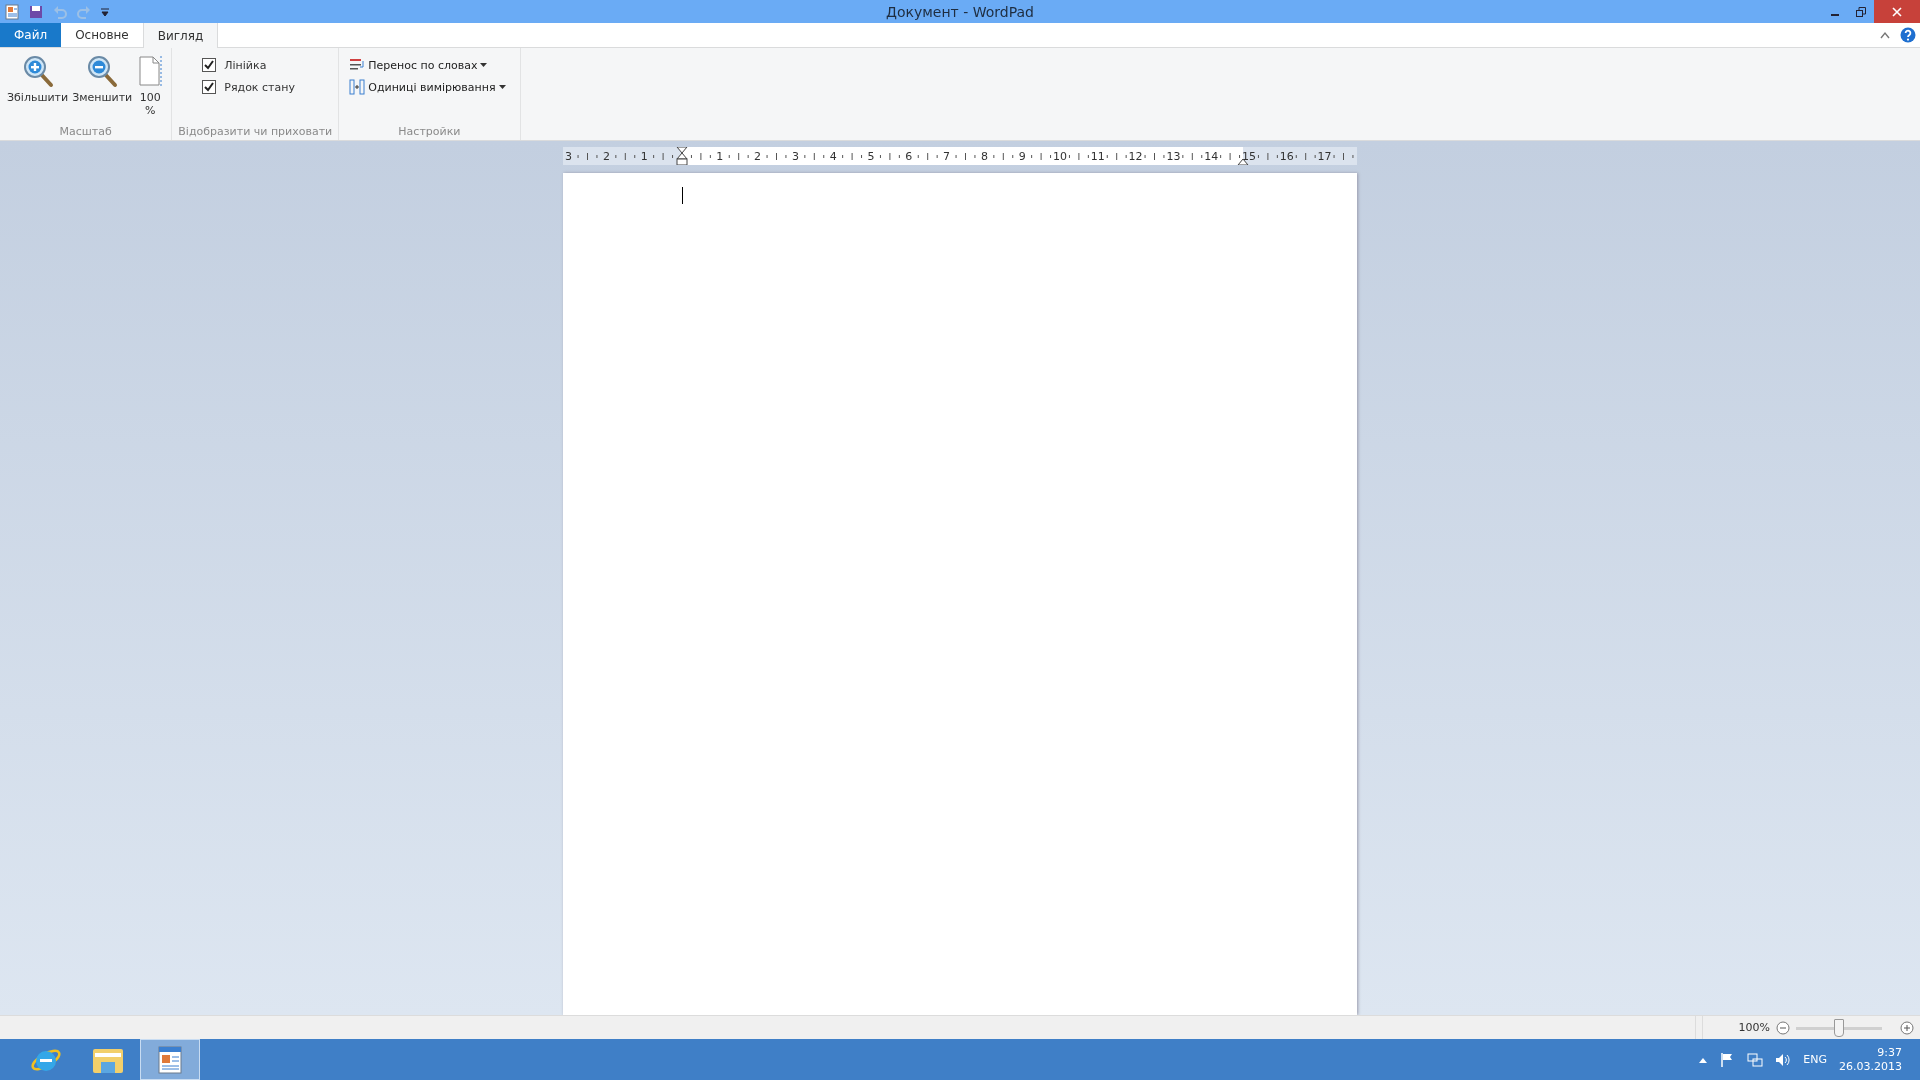 This screenshot has height=1080, width=1920. Describe the element at coordinates (960, 11) in the screenshot. I see `window-title: Документ - WordPad` at that location.